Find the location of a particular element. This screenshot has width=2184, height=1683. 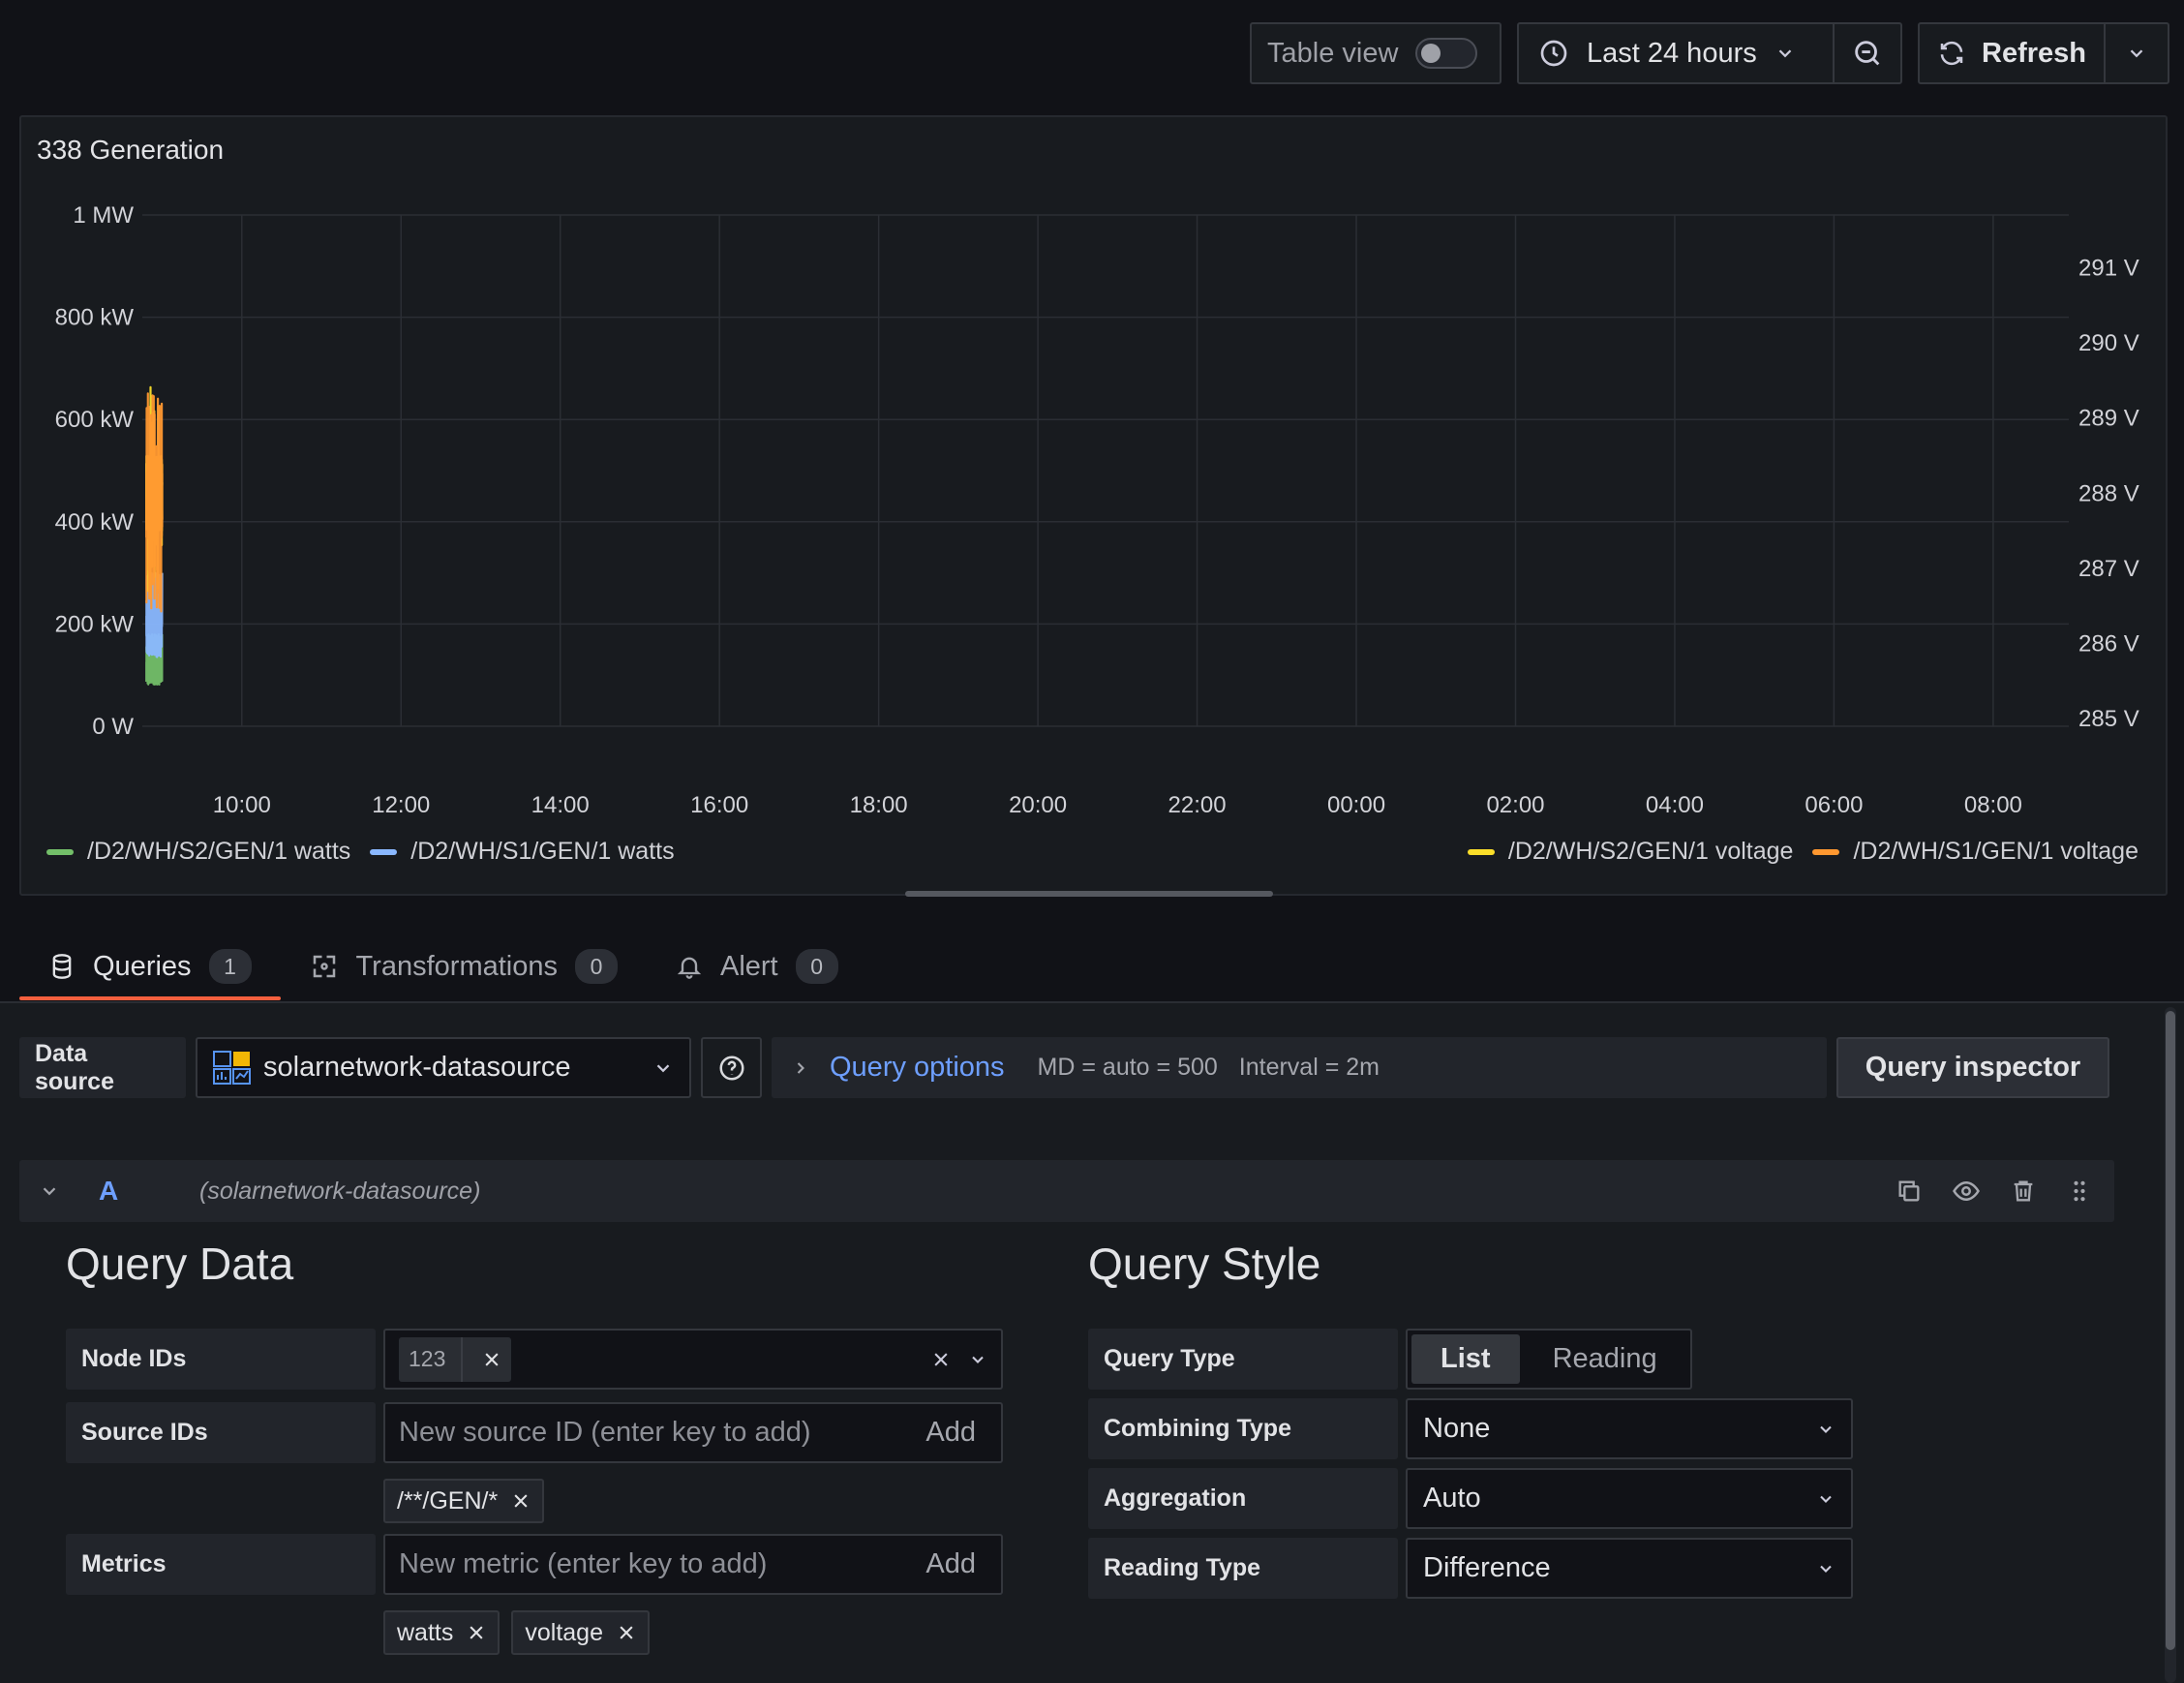

x-tick-label: 10:00 is located at coordinates (242, 805).